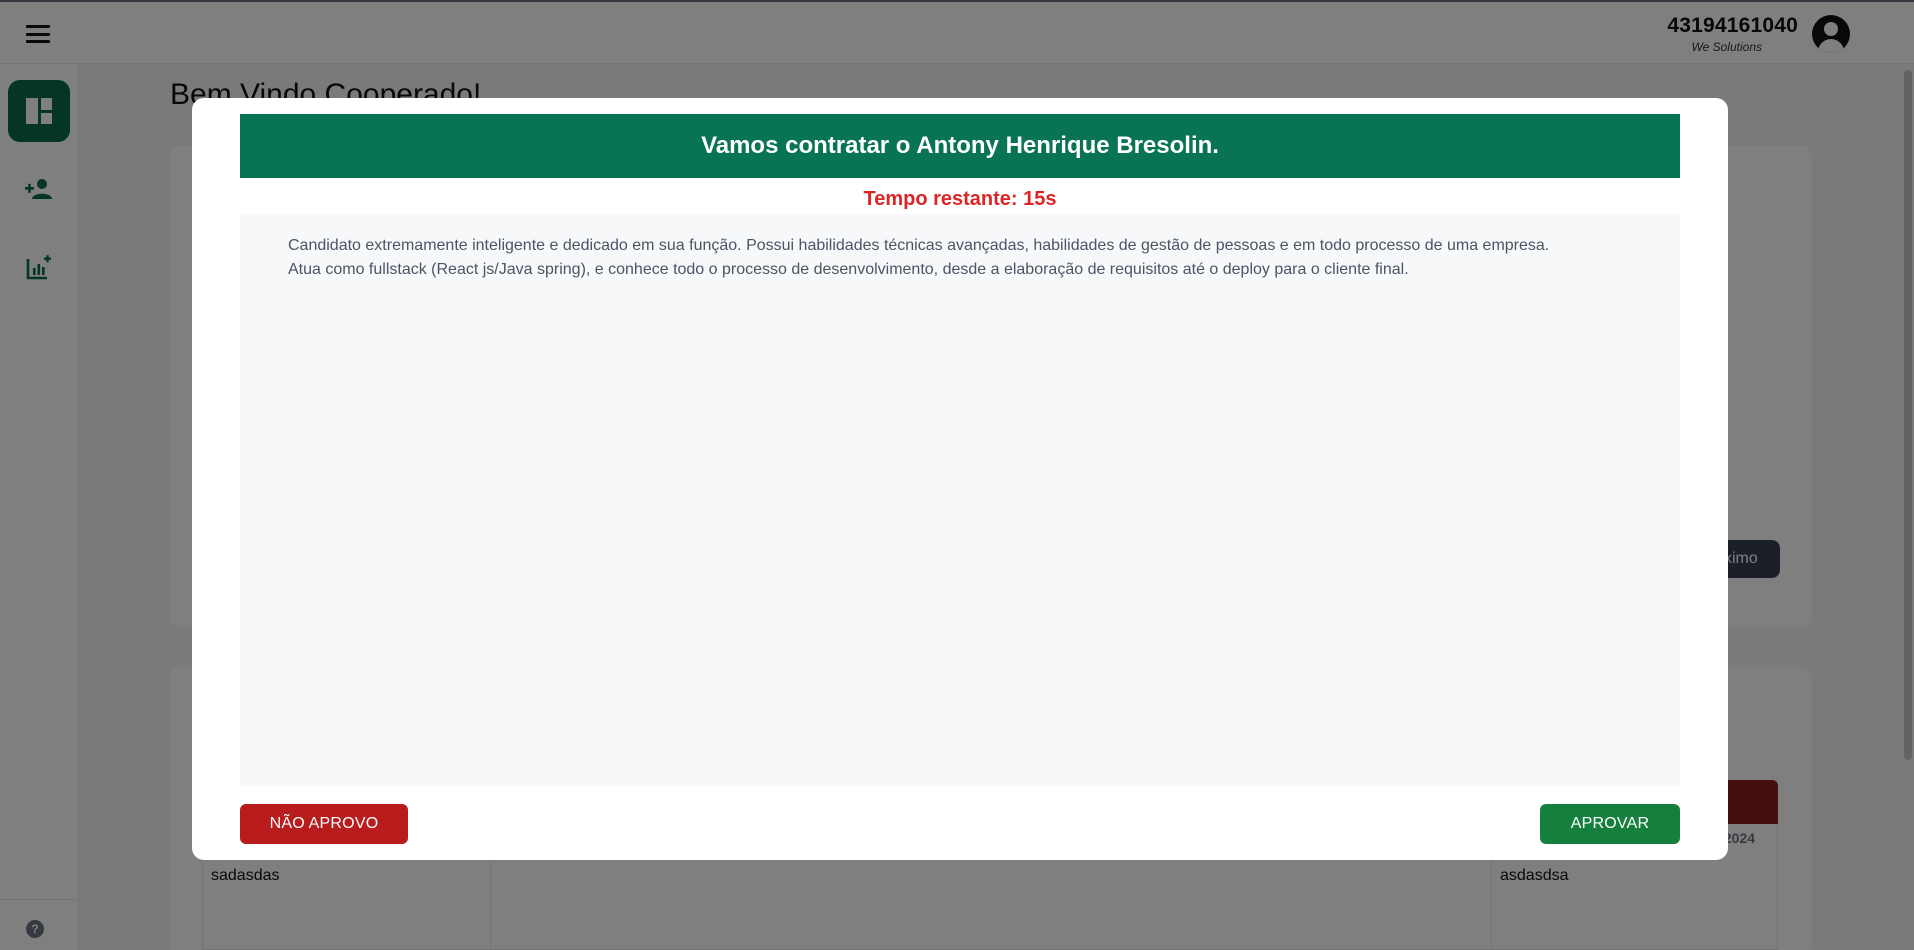 This screenshot has height=950, width=1914. What do you see at coordinates (1610, 824) in the screenshot?
I see `approve-button: APROVAR` at bounding box center [1610, 824].